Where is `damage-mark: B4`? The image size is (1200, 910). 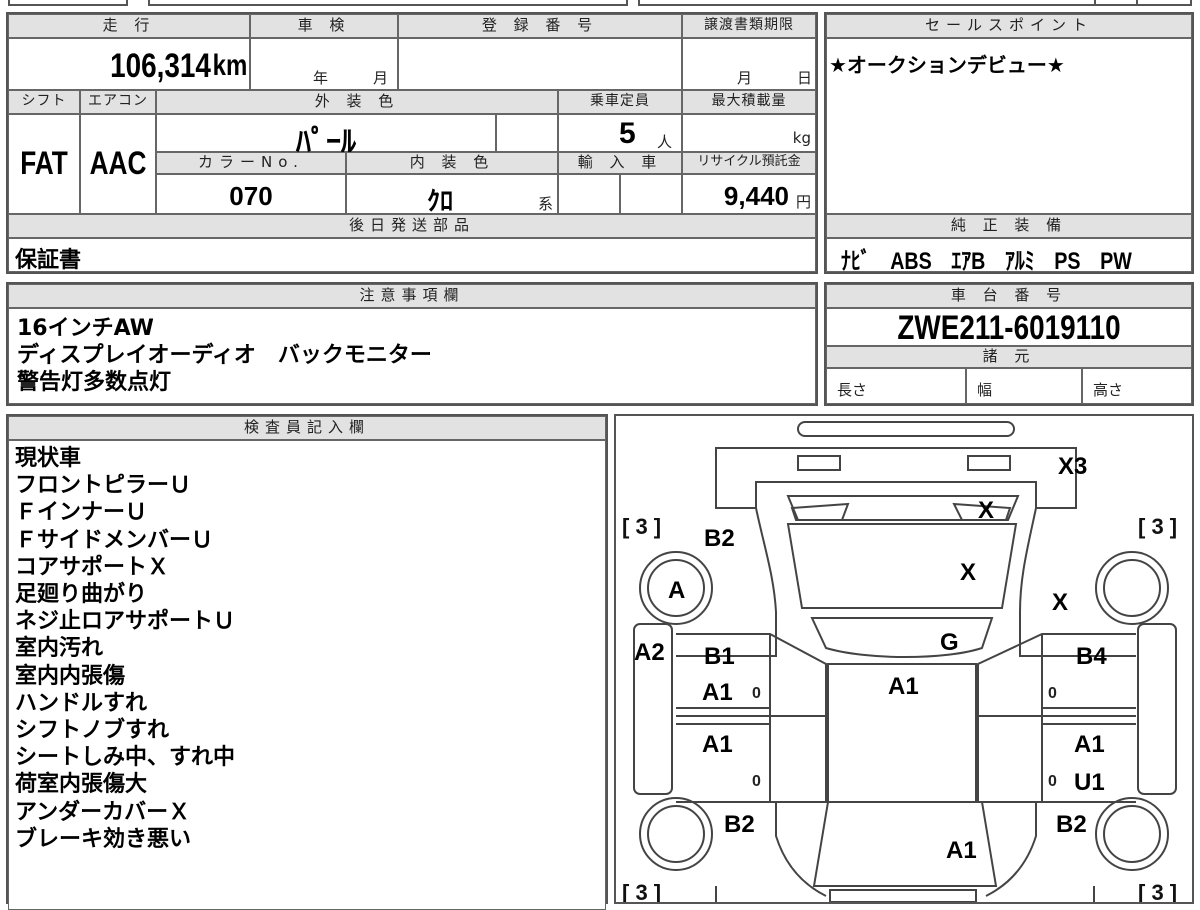
damage-mark: B4 is located at coordinates (1091, 656).